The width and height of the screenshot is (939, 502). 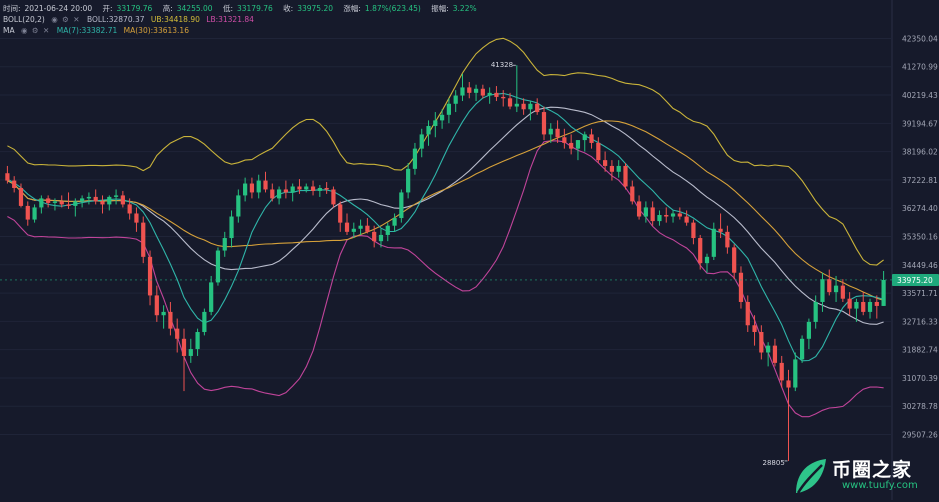 What do you see at coordinates (9, 30) in the screenshot?
I see `ma-name: MA` at bounding box center [9, 30].